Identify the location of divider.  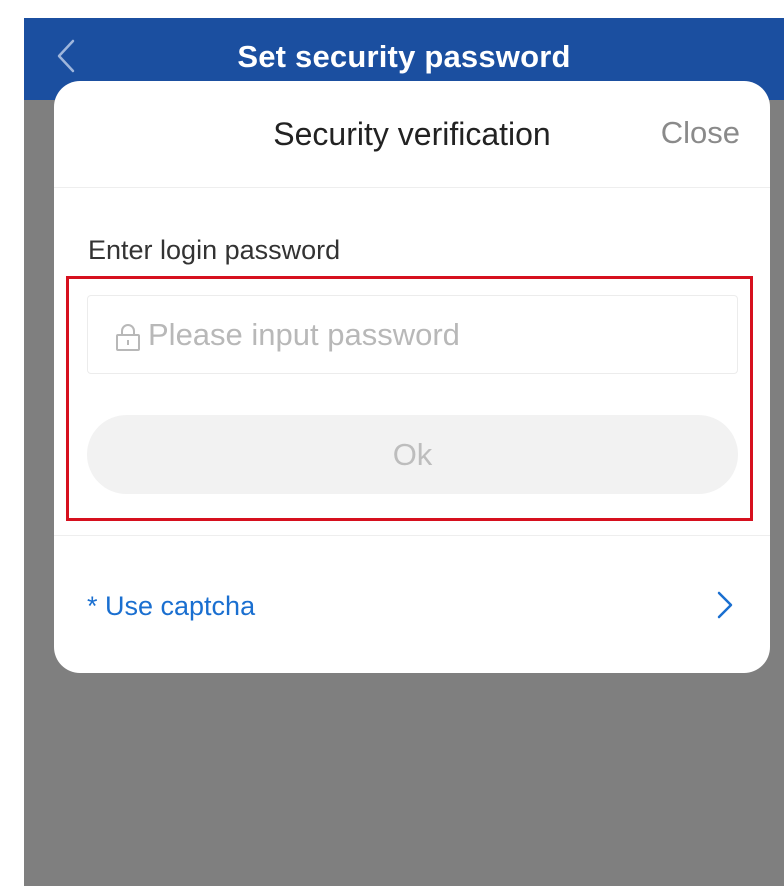
(412, 535).